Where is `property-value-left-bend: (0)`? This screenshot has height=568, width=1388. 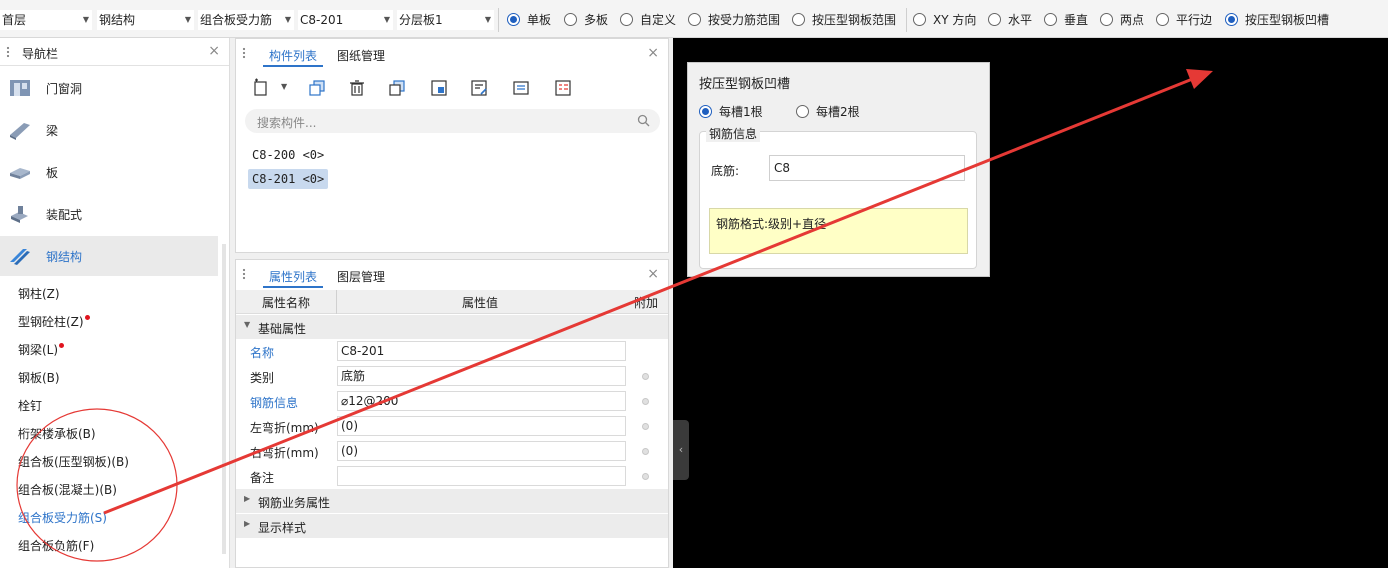
property-value-left-bend: (0) is located at coordinates (481, 426).